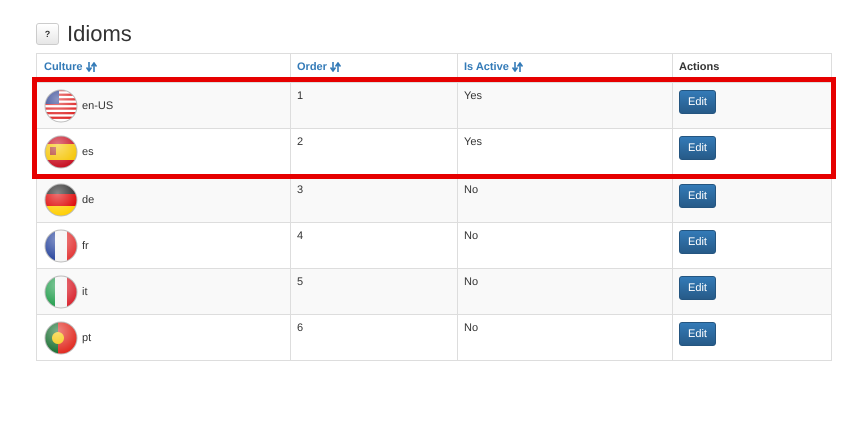 Image resolution: width=863 pixels, height=431 pixels. What do you see at coordinates (300, 282) in the screenshot?
I see `order-text: 5` at bounding box center [300, 282].